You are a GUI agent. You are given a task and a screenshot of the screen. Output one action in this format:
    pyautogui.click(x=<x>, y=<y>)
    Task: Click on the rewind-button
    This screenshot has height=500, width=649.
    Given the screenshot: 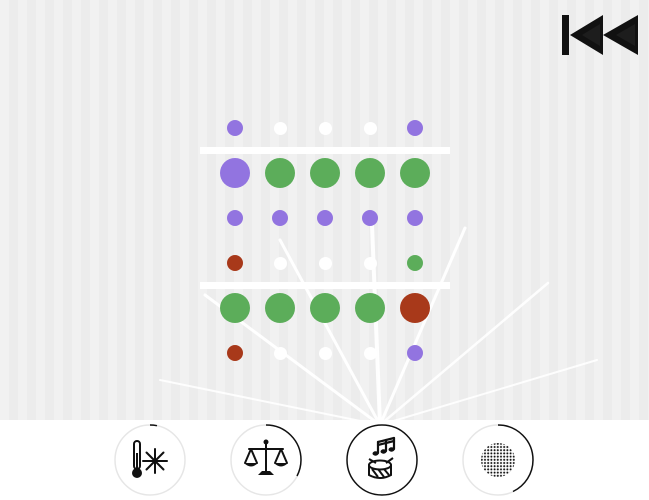 What is the action you would take?
    pyautogui.click(x=600, y=37)
    